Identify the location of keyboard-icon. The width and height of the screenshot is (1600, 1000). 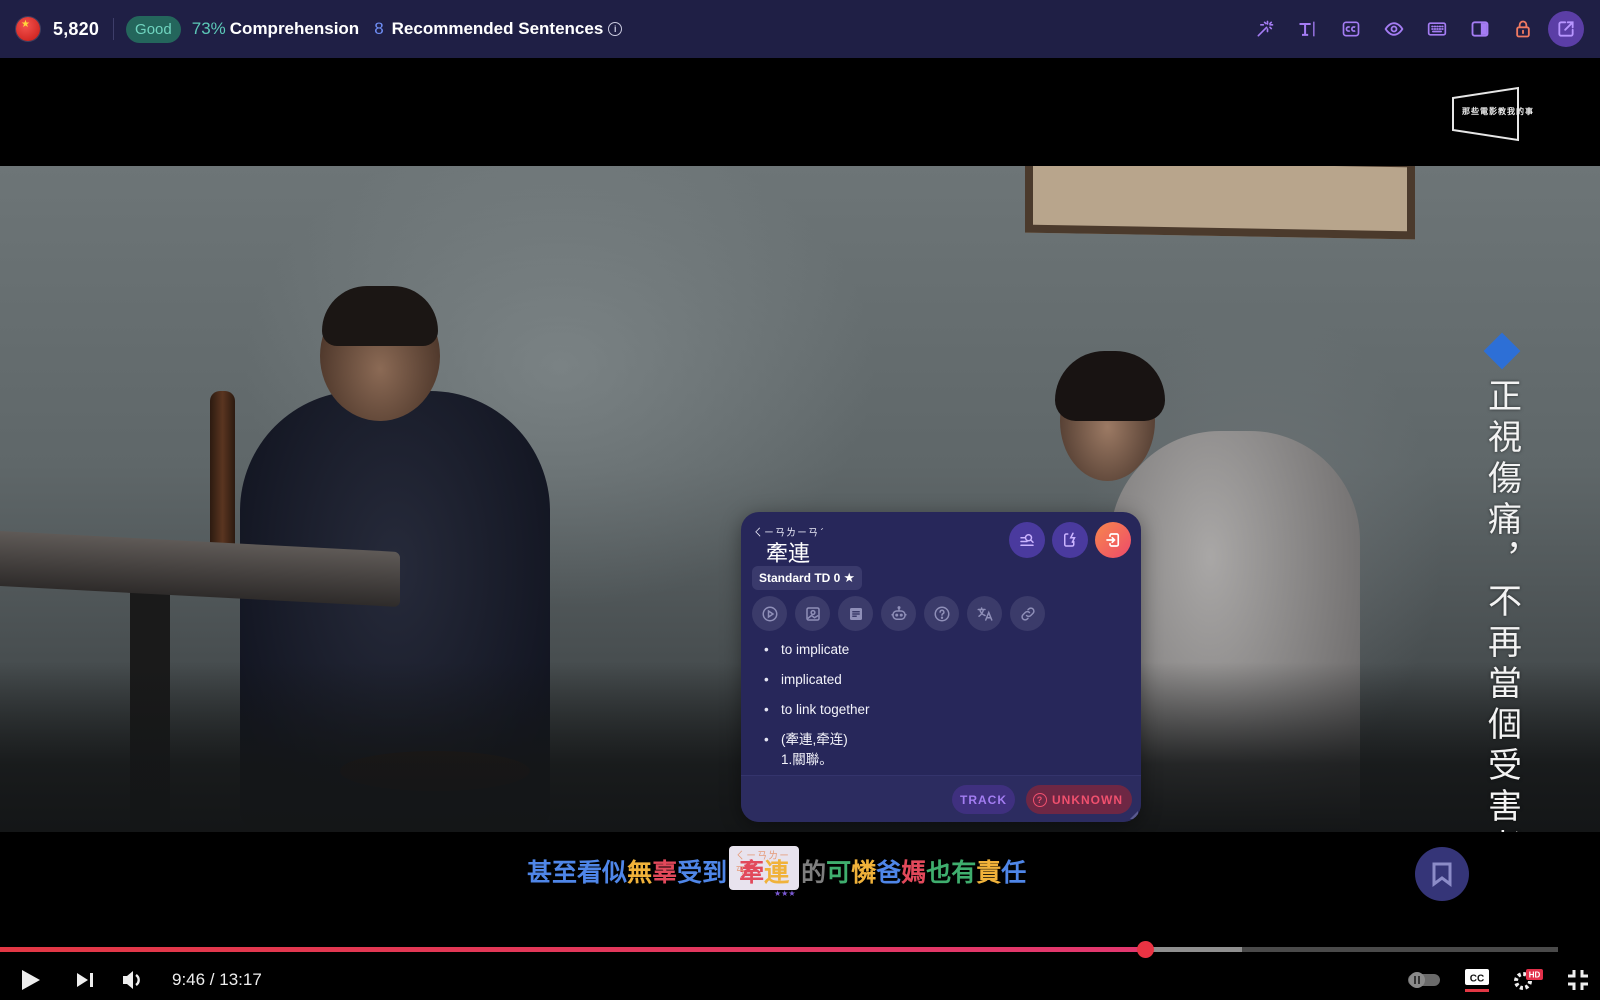
(1437, 29).